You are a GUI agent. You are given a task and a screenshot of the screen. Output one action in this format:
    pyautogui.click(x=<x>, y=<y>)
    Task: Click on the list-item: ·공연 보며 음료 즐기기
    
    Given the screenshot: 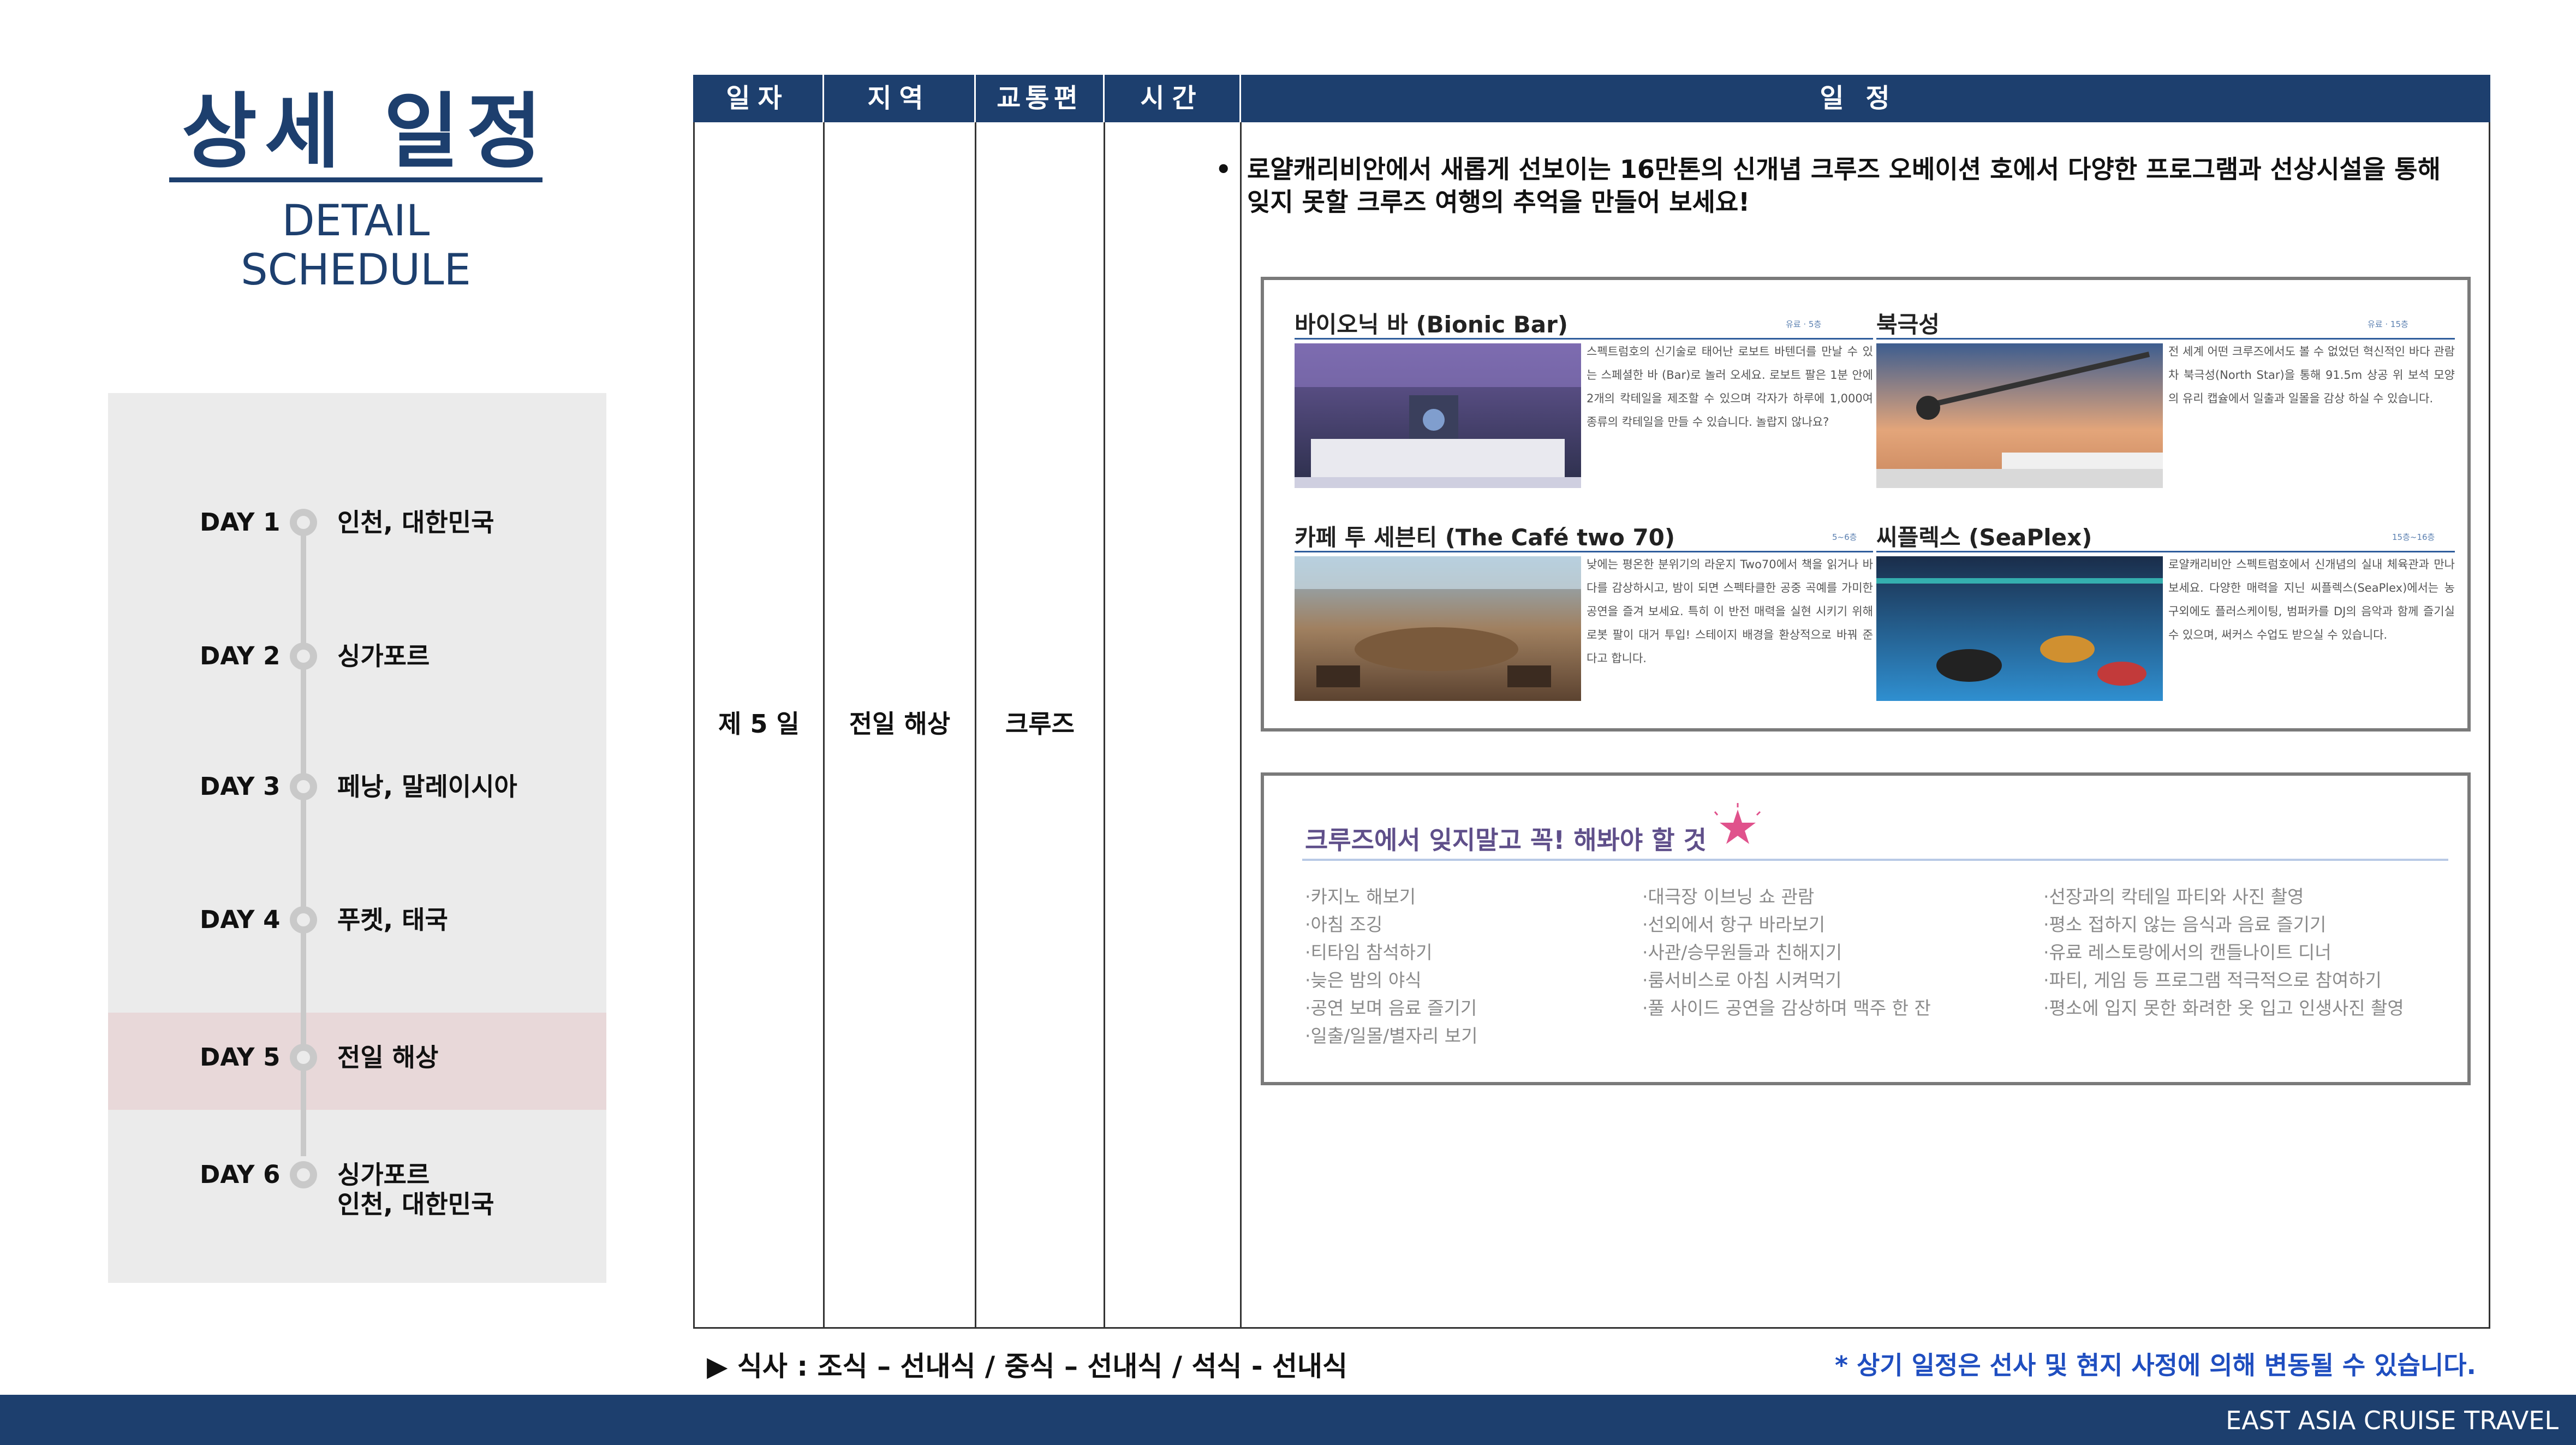 What is the action you would take?
    pyautogui.click(x=1391, y=1008)
    